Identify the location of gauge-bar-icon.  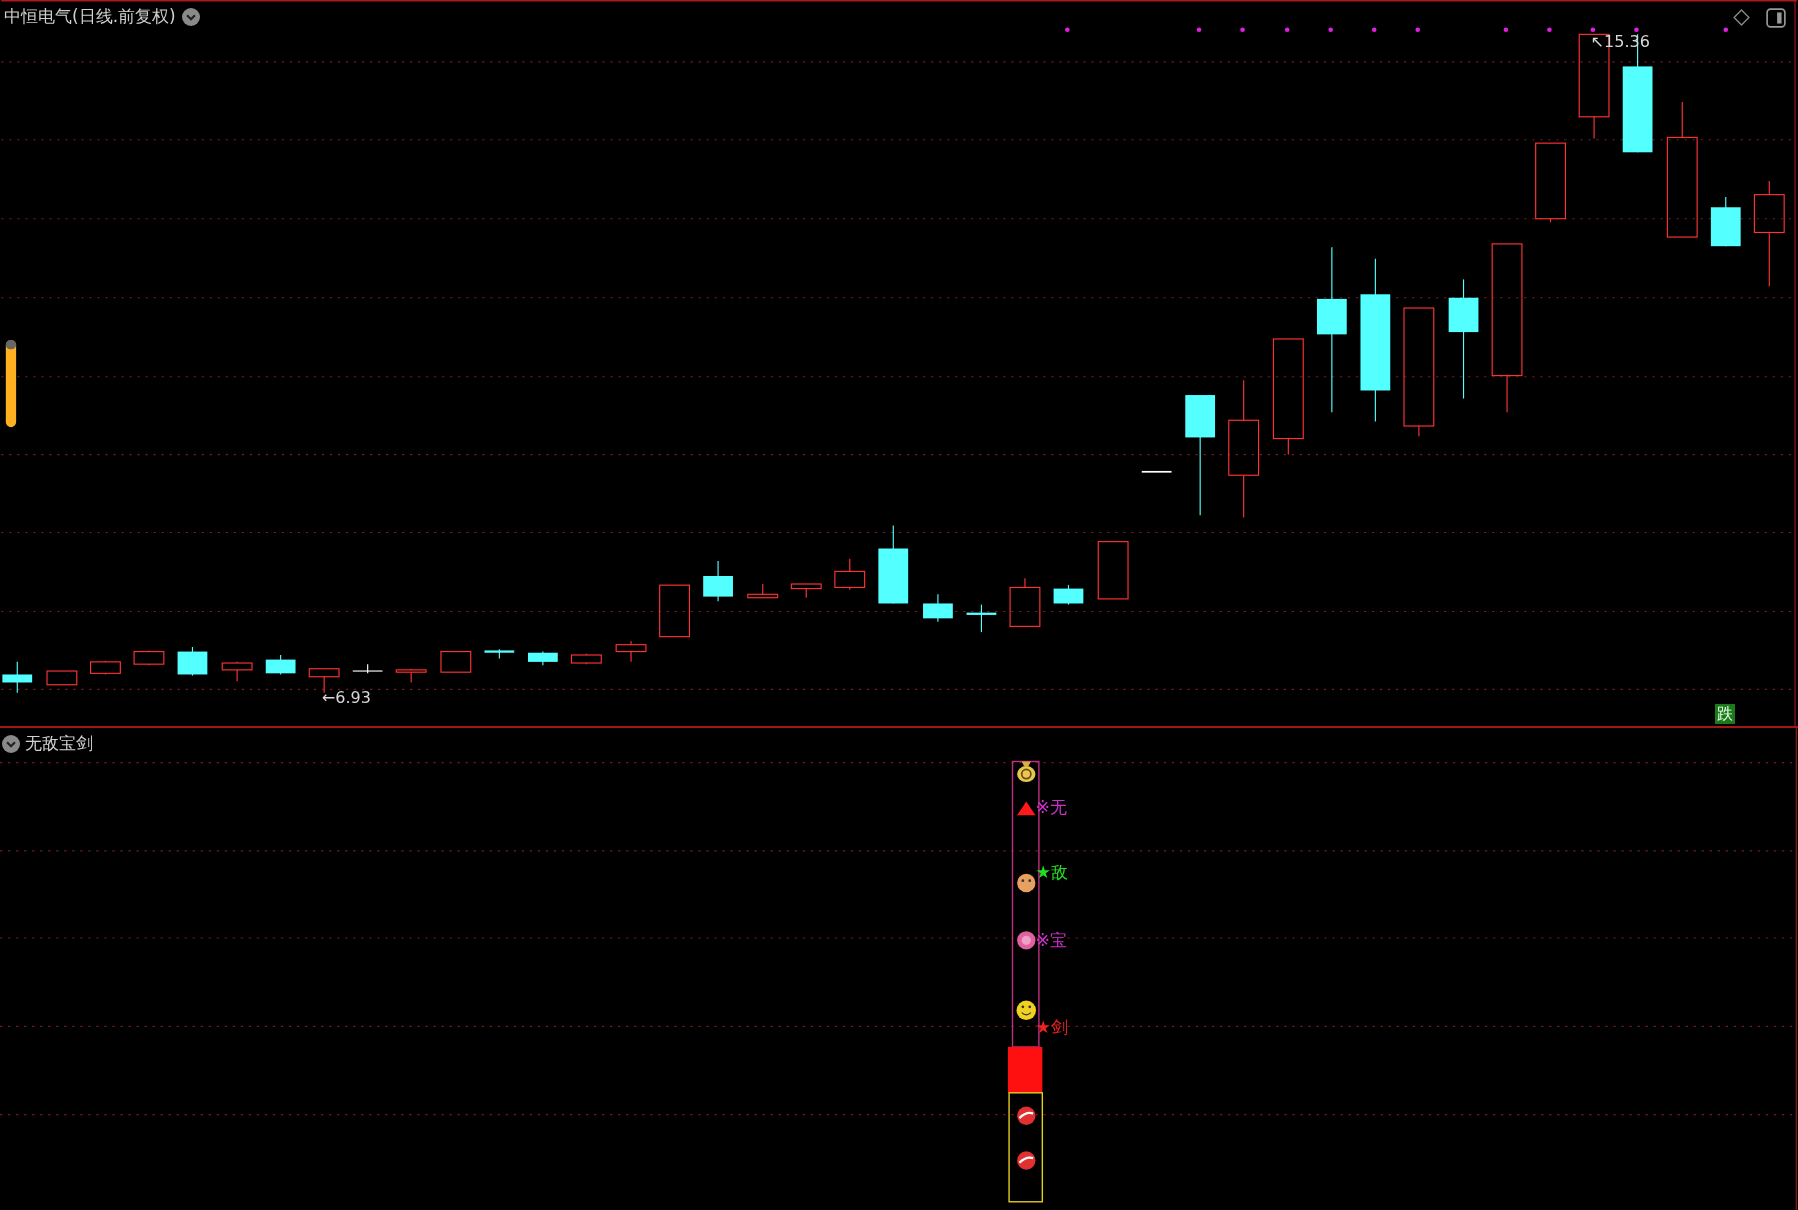
(11, 384).